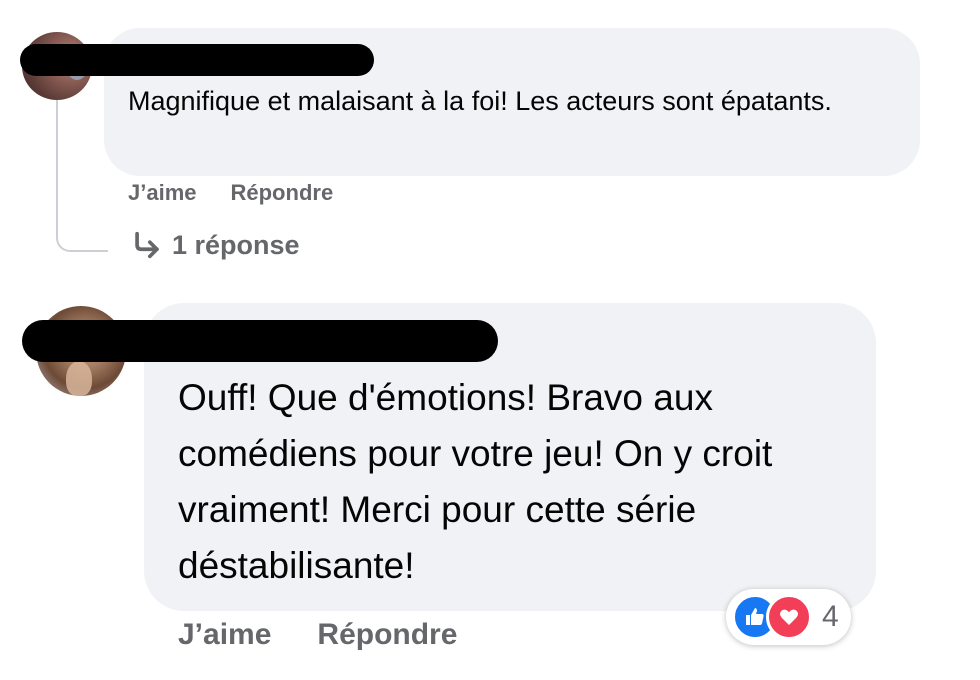 This screenshot has height=680, width=980. Describe the element at coordinates (236, 244) in the screenshot. I see `replies-count-label: 1 réponse` at that location.